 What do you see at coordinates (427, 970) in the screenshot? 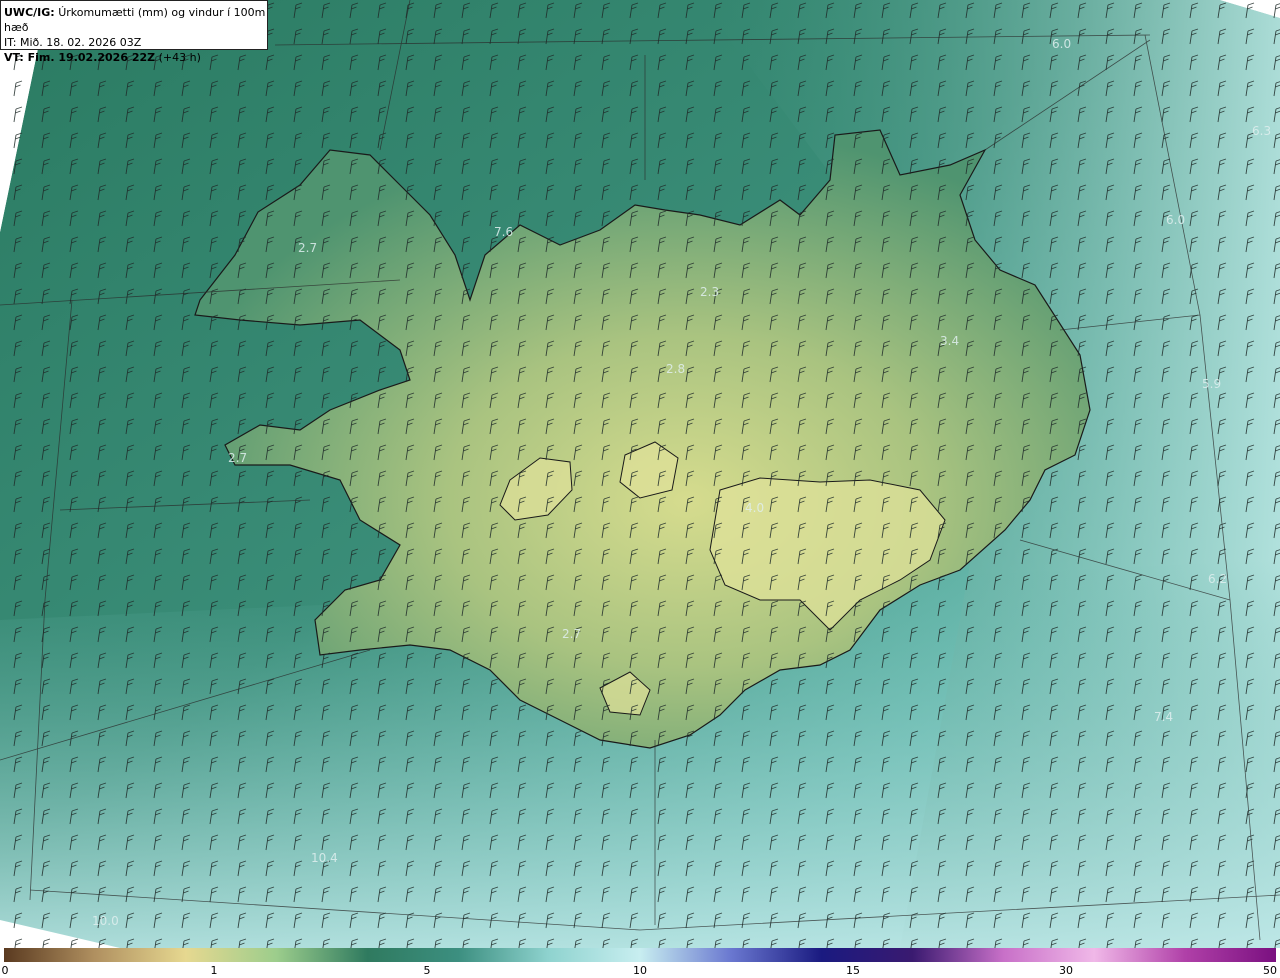
I see `colorbar-tick: 5` at bounding box center [427, 970].